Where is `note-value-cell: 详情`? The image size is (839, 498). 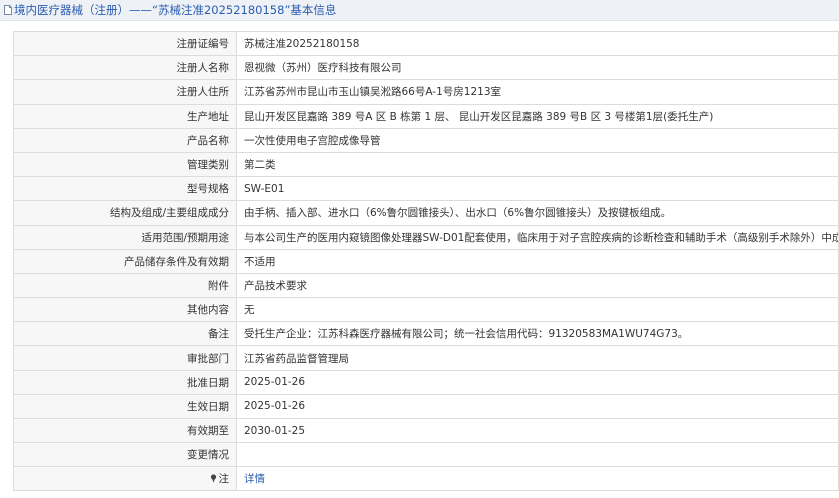
note-value-cell: 详情 is located at coordinates (537, 479).